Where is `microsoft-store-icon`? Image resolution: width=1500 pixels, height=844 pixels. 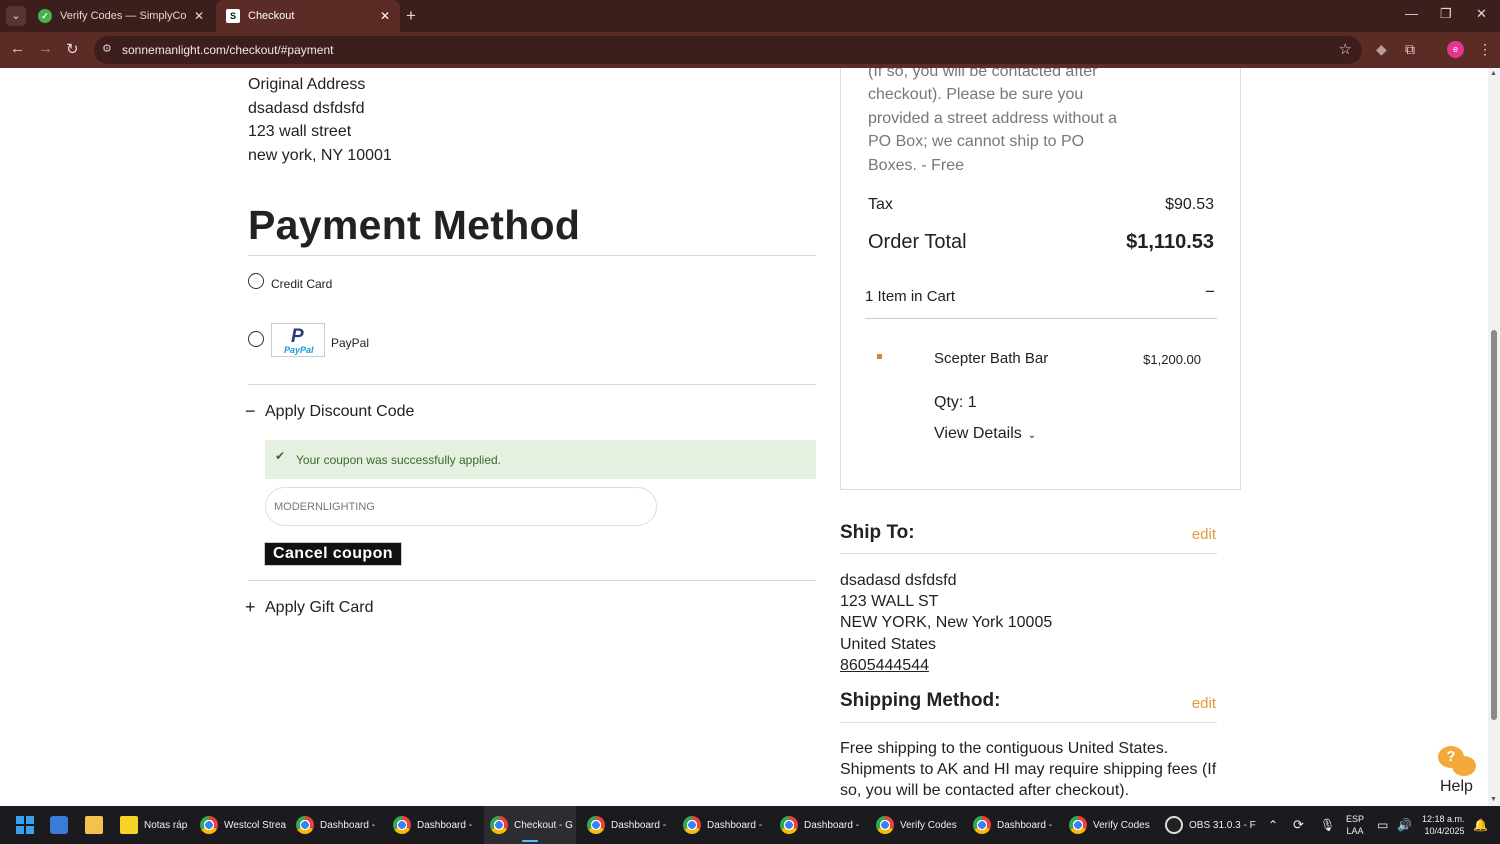
microsoft-store-icon is located at coordinates (59, 825).